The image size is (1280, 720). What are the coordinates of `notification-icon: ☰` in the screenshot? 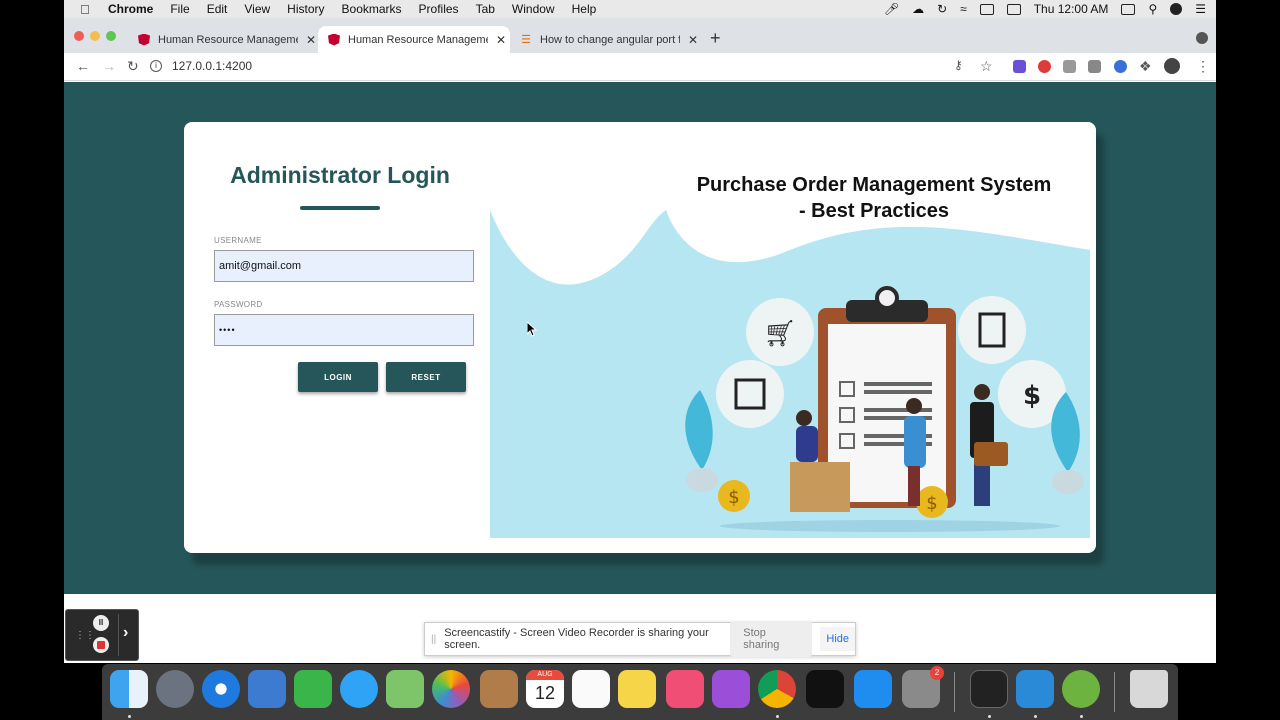 It's located at (1200, 9).